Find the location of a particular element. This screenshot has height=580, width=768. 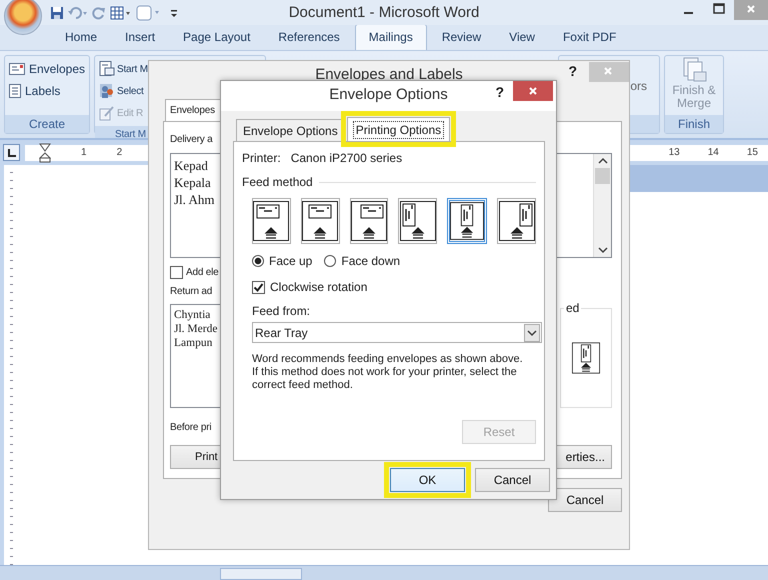

checkbox-label: Add ele is located at coordinates (202, 272).